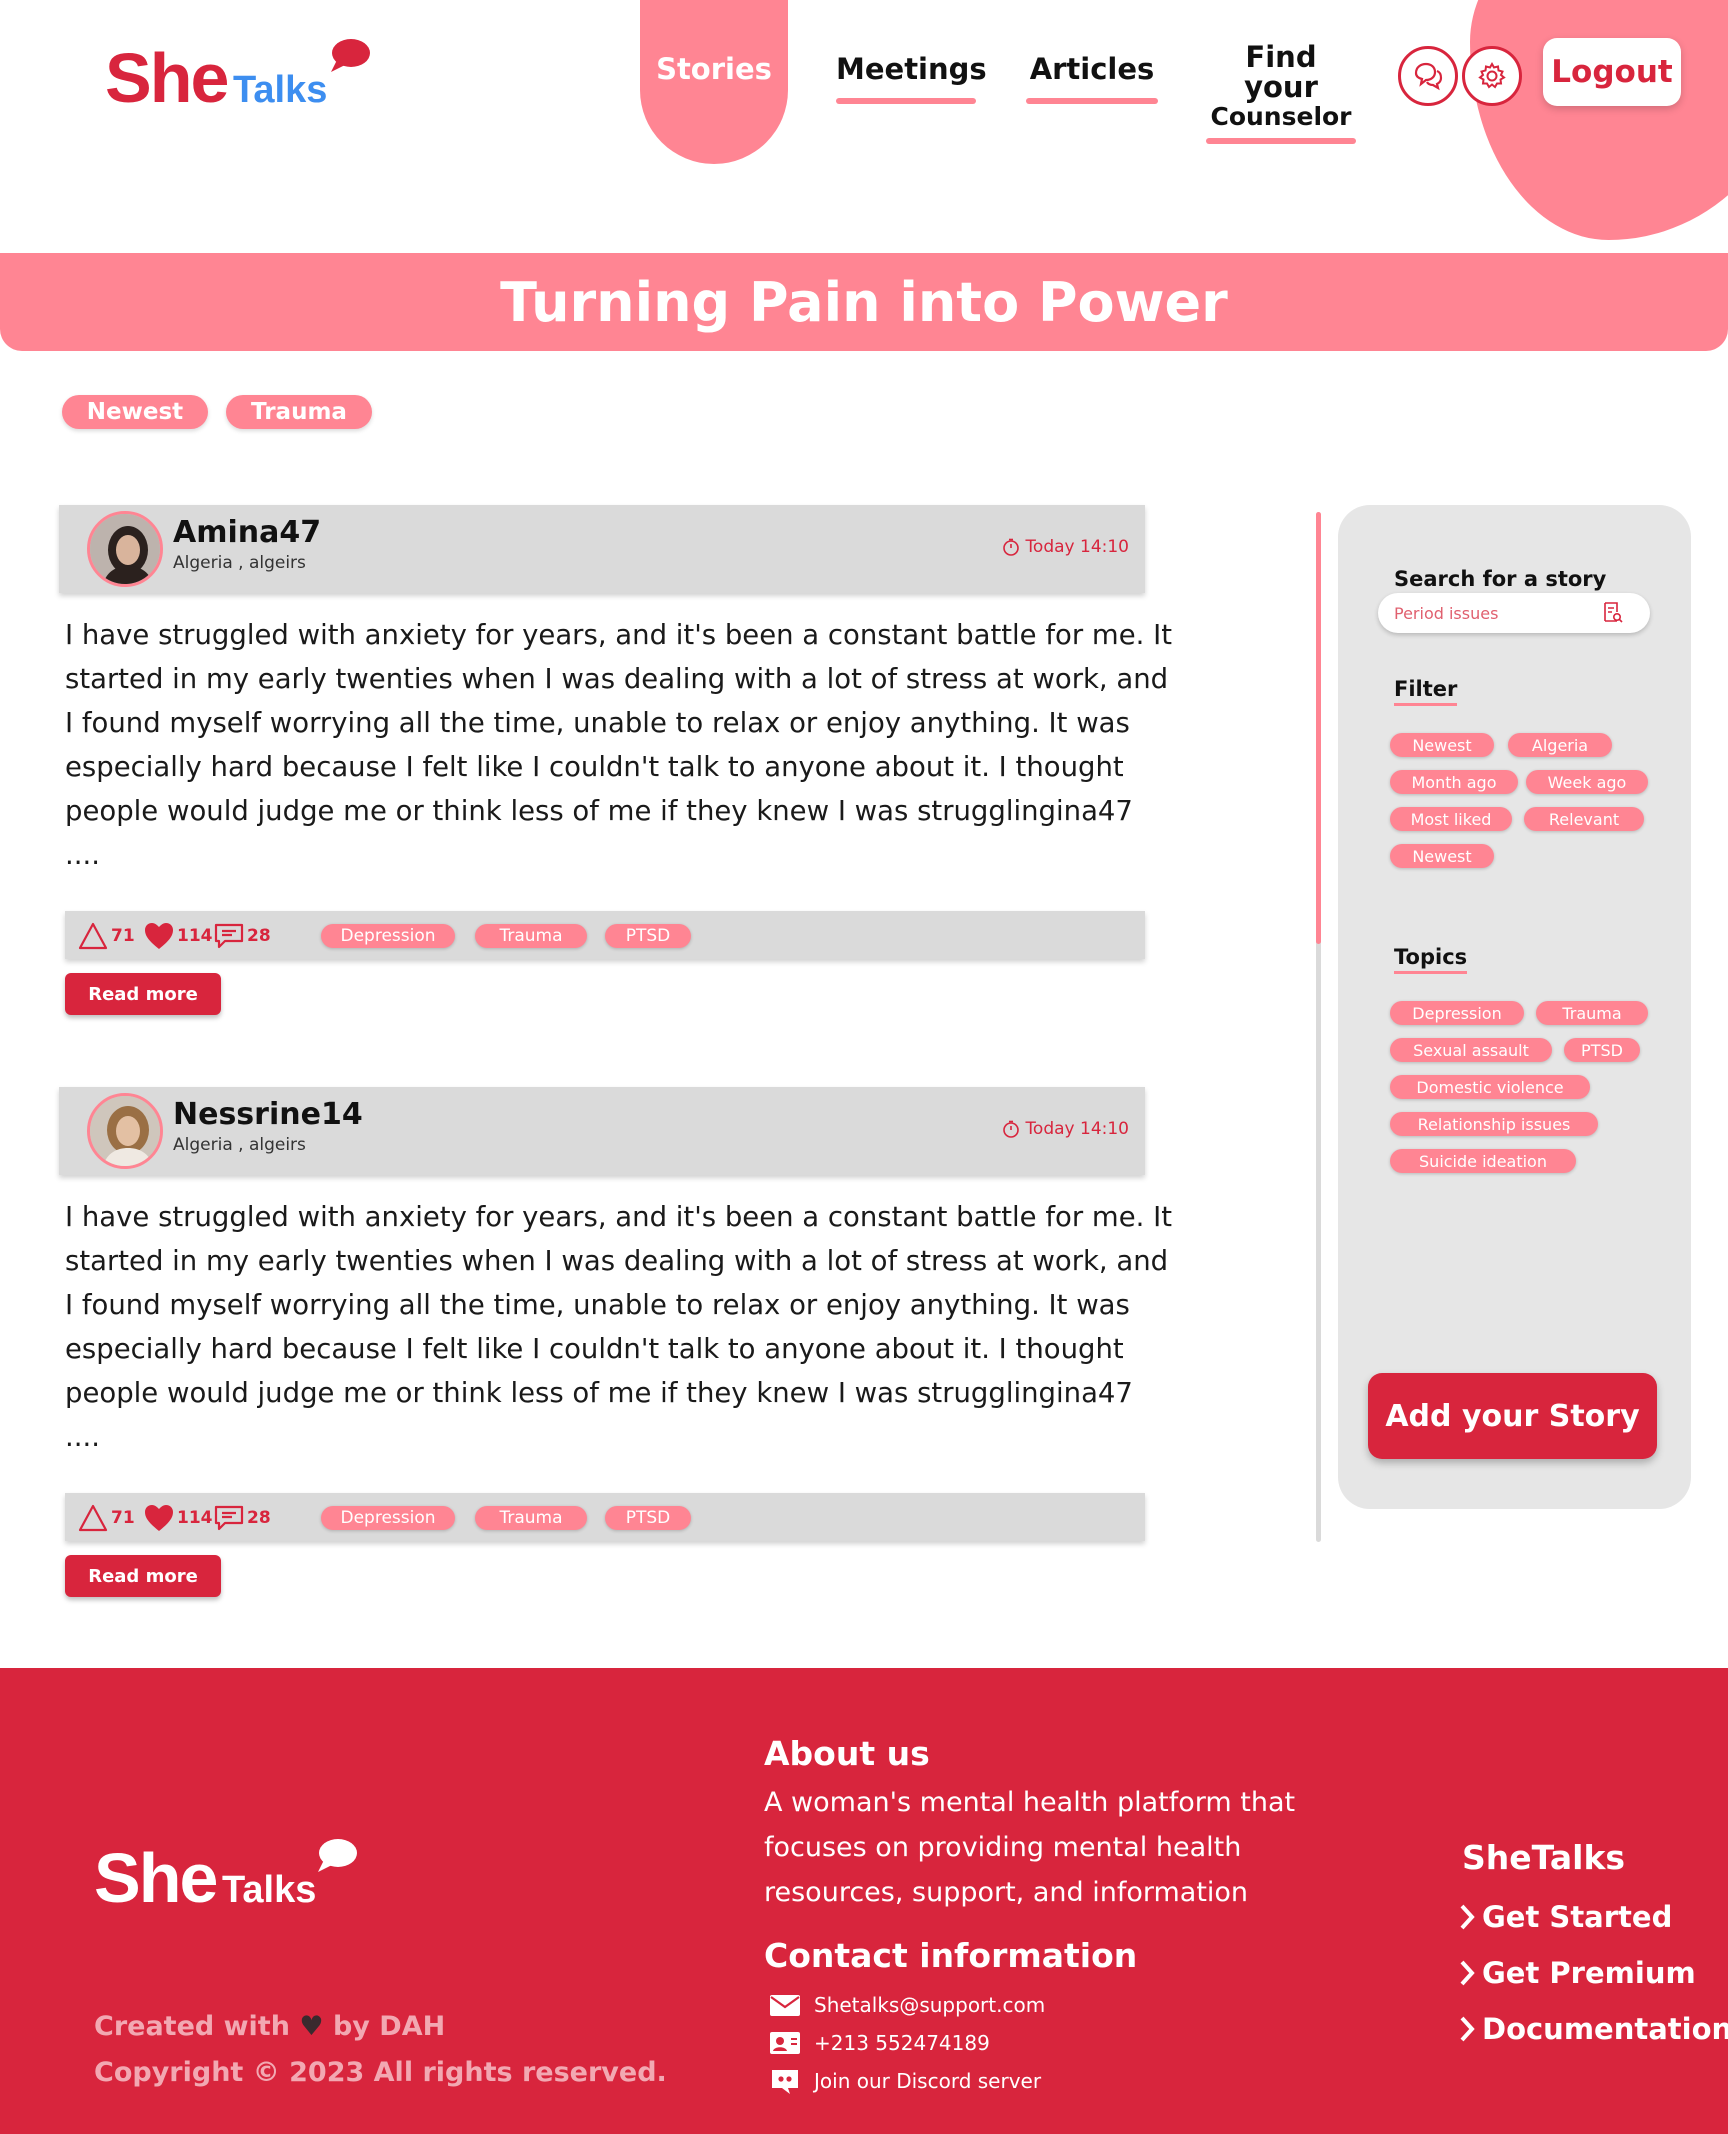 This screenshot has height=2134, width=1728. I want to click on shetalks-logo: She Talks, so click(240, 78).